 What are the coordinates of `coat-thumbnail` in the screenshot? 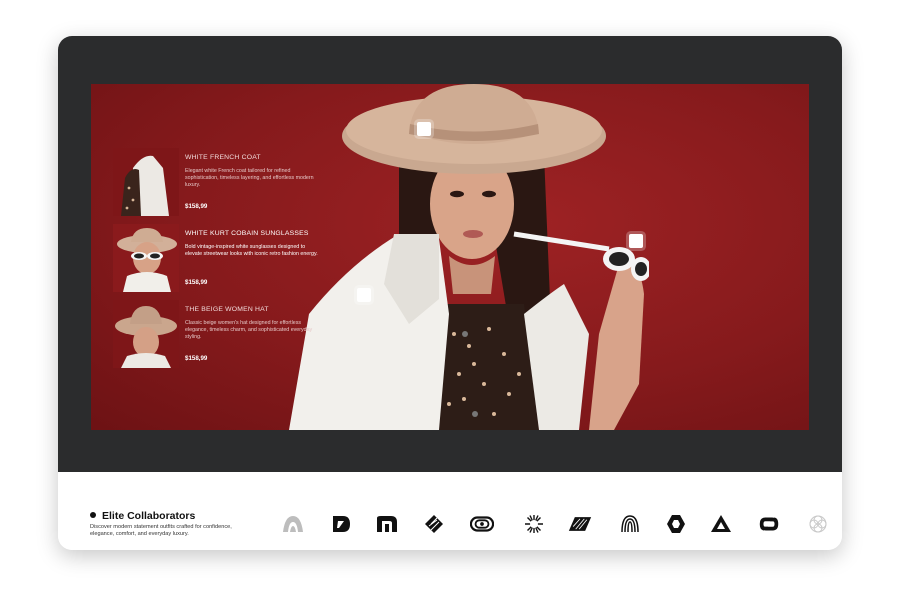 It's located at (146, 182).